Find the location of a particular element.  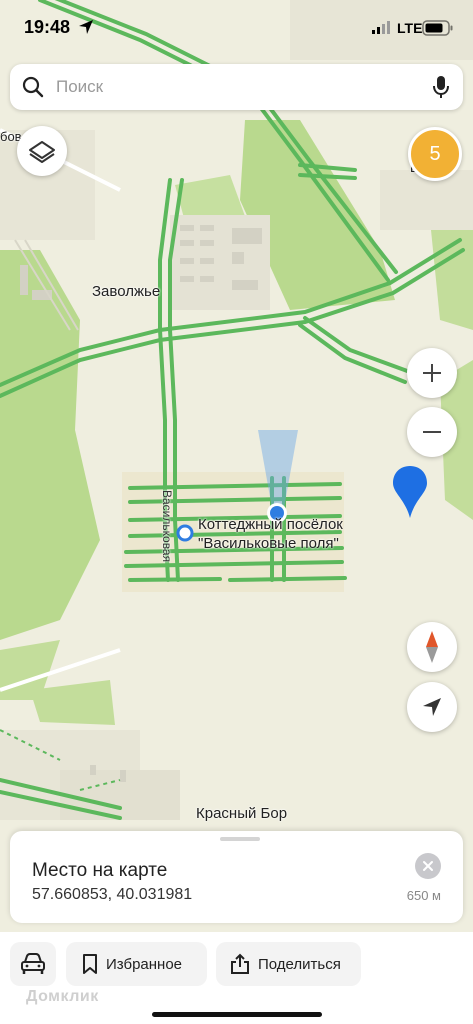

location-services-icon is located at coordinates (86, 27).